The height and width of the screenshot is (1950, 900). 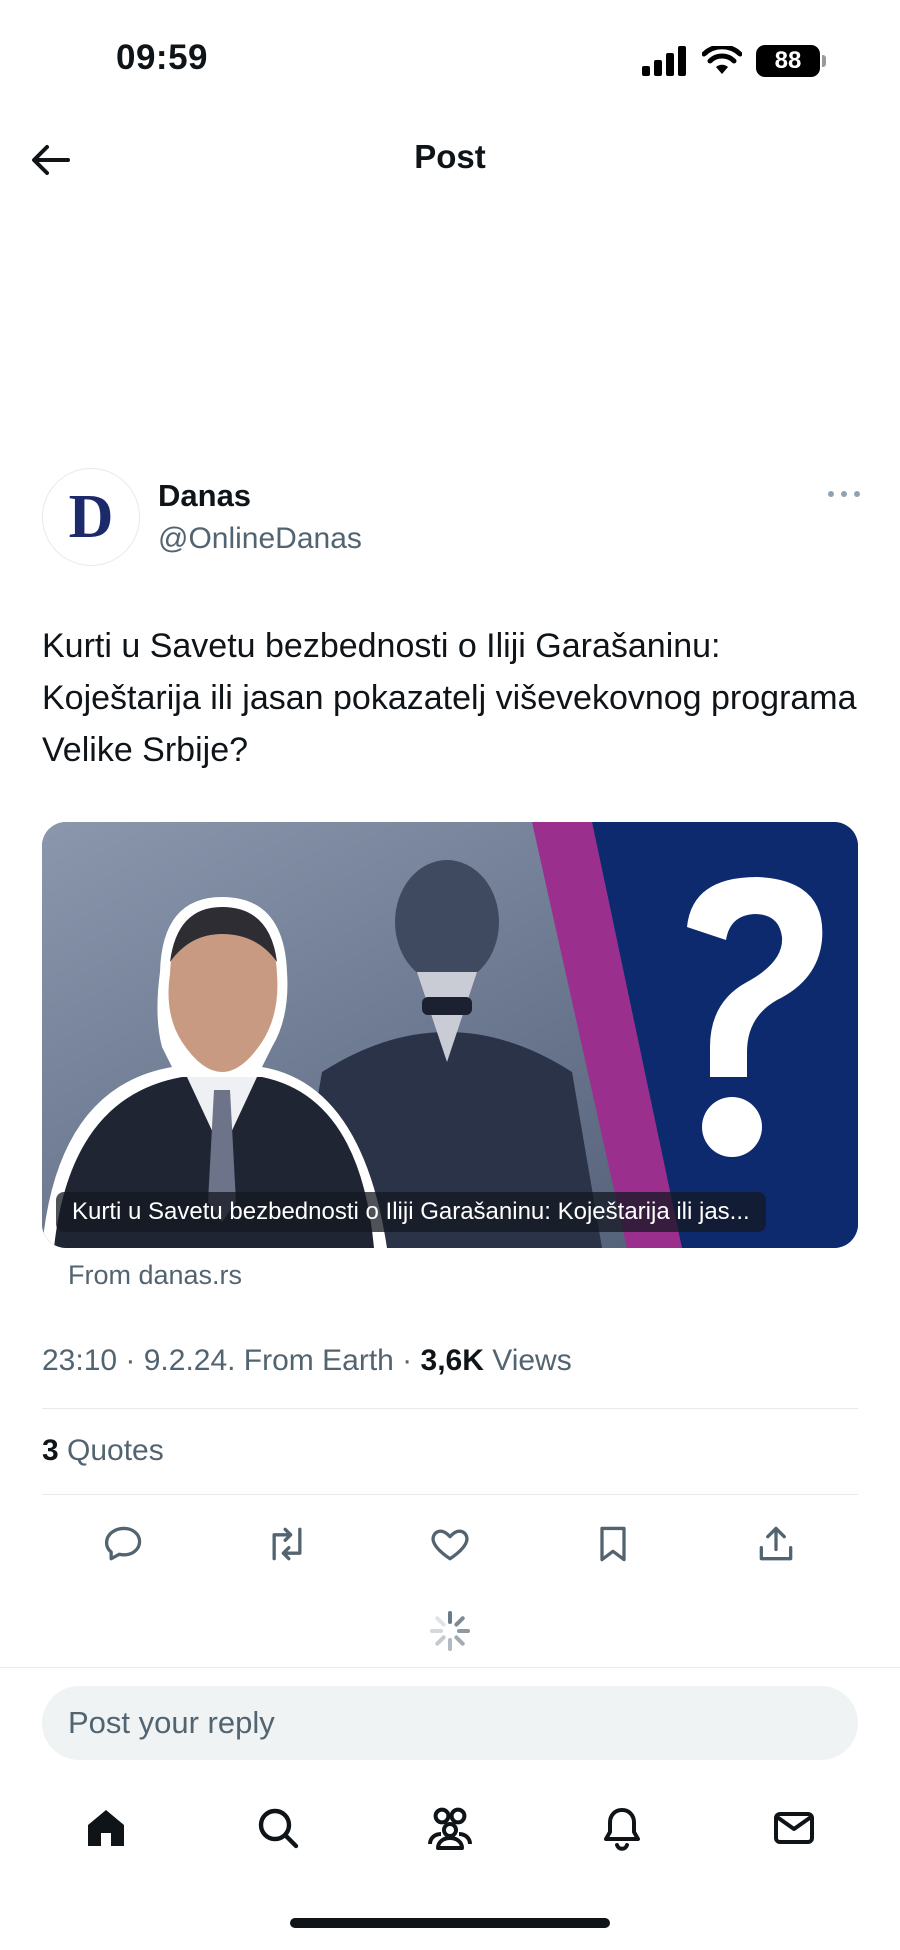 I want to click on tab-home, so click(x=106, y=1828).